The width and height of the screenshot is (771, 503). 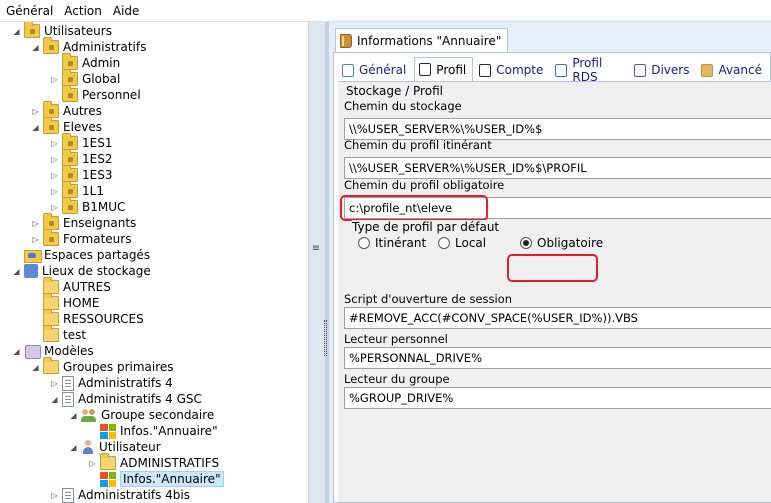 What do you see at coordinates (561, 243) in the screenshot?
I see `radio-obligatoire: Obligatoire` at bounding box center [561, 243].